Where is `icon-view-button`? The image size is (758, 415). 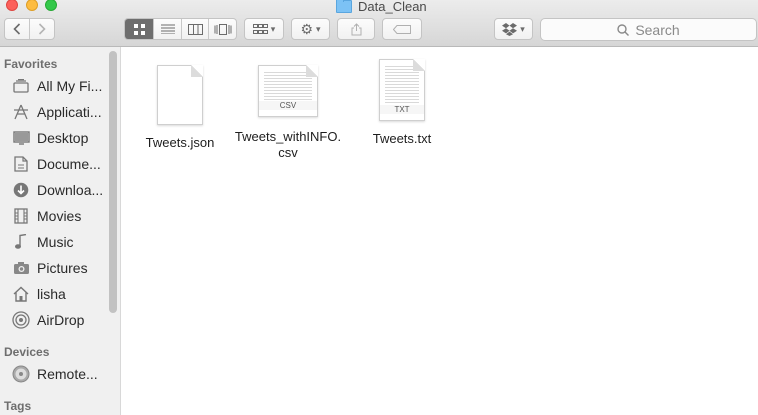
icon-view-button is located at coordinates (139, 29).